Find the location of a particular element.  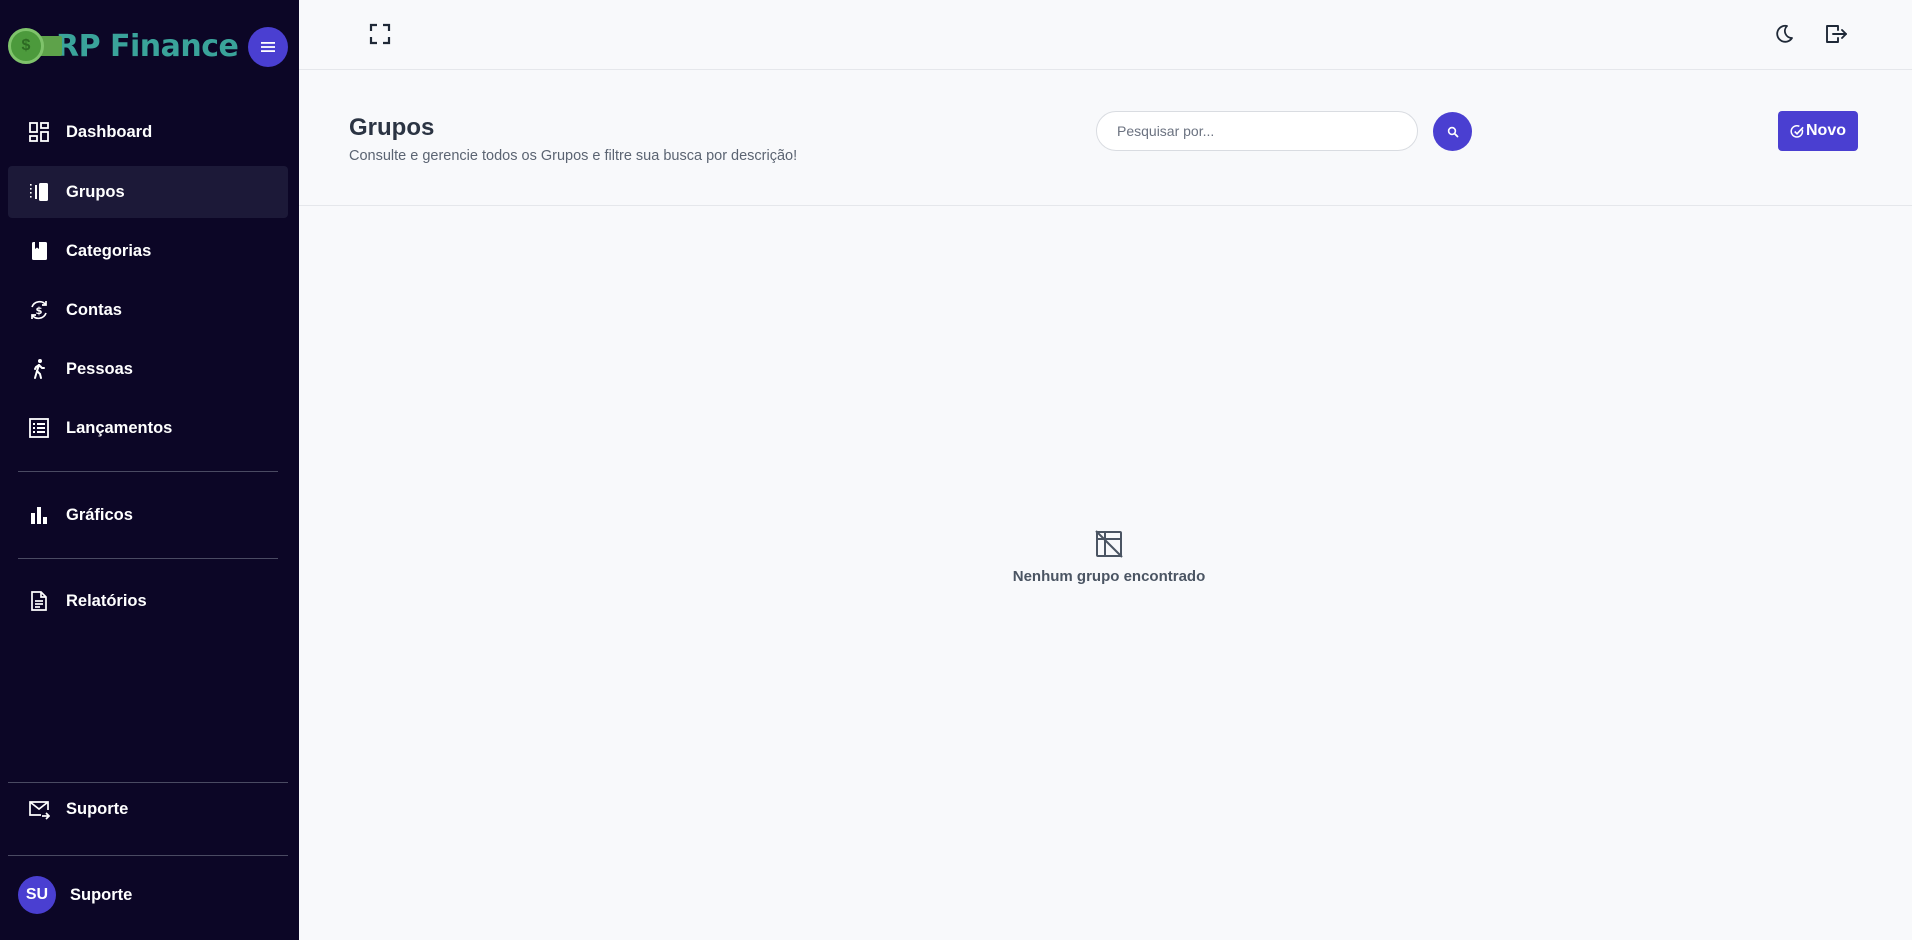

search-icon is located at coordinates (1452, 131).